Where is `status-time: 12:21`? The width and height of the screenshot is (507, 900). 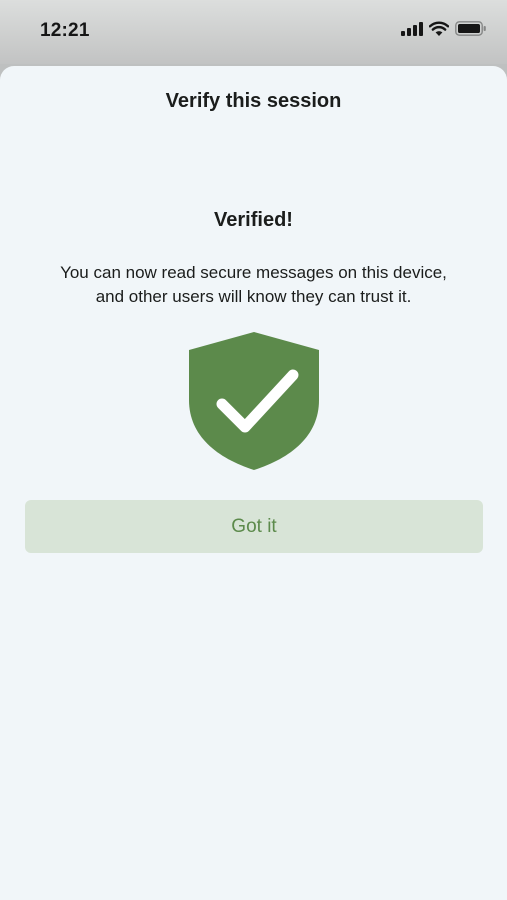
status-time: 12:21 is located at coordinates (65, 30).